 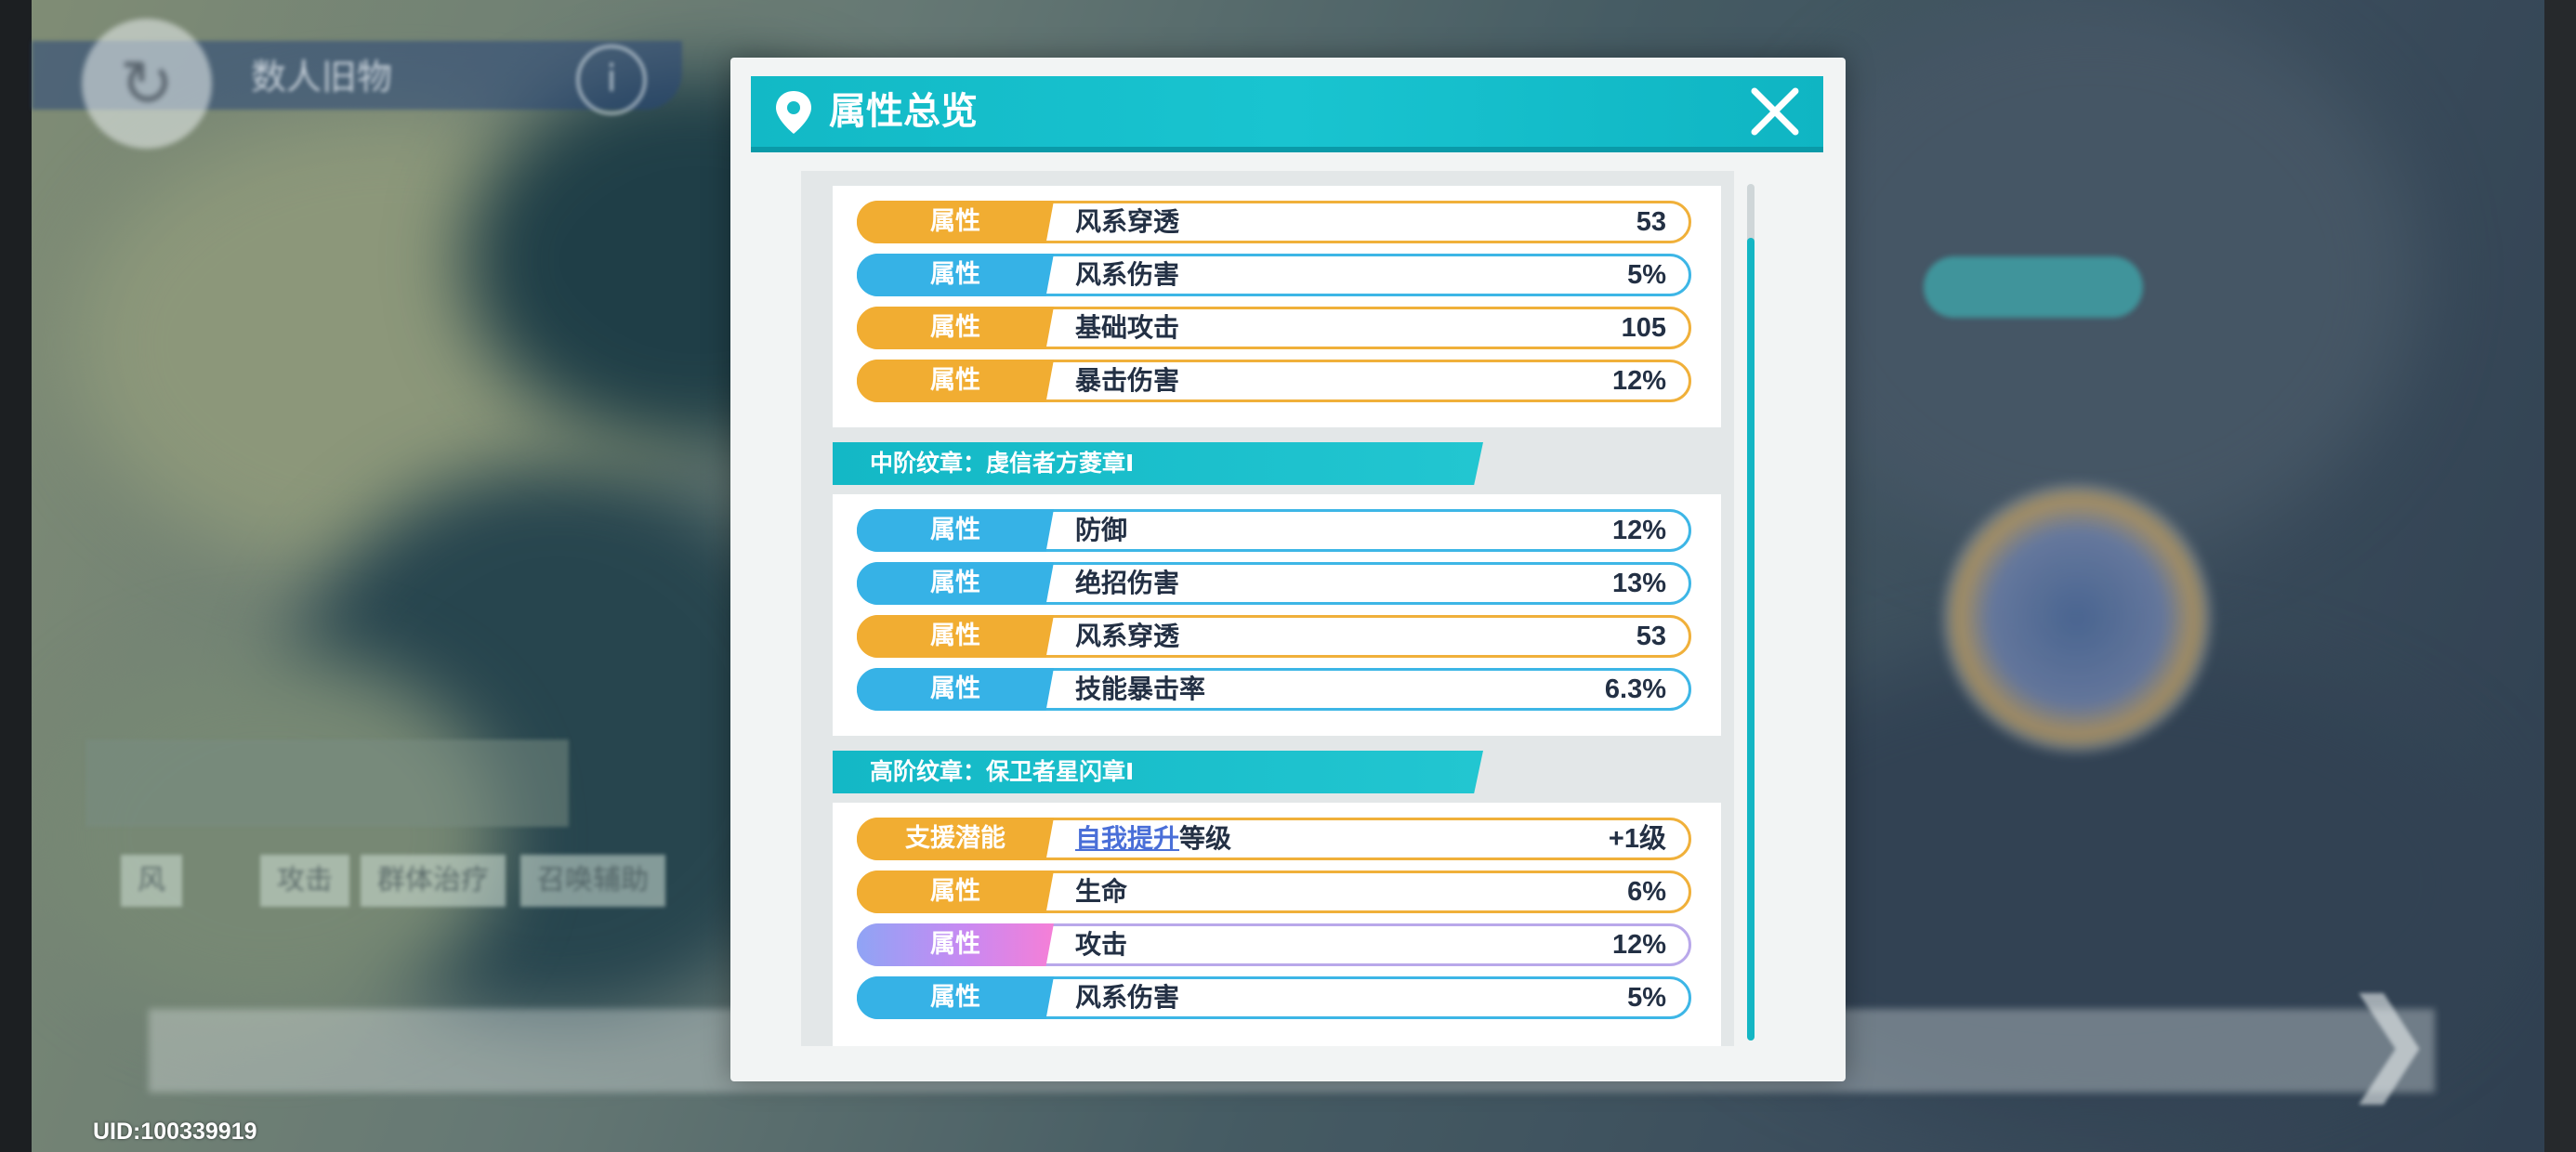 I want to click on attribute-value: 105, so click(x=1643, y=328).